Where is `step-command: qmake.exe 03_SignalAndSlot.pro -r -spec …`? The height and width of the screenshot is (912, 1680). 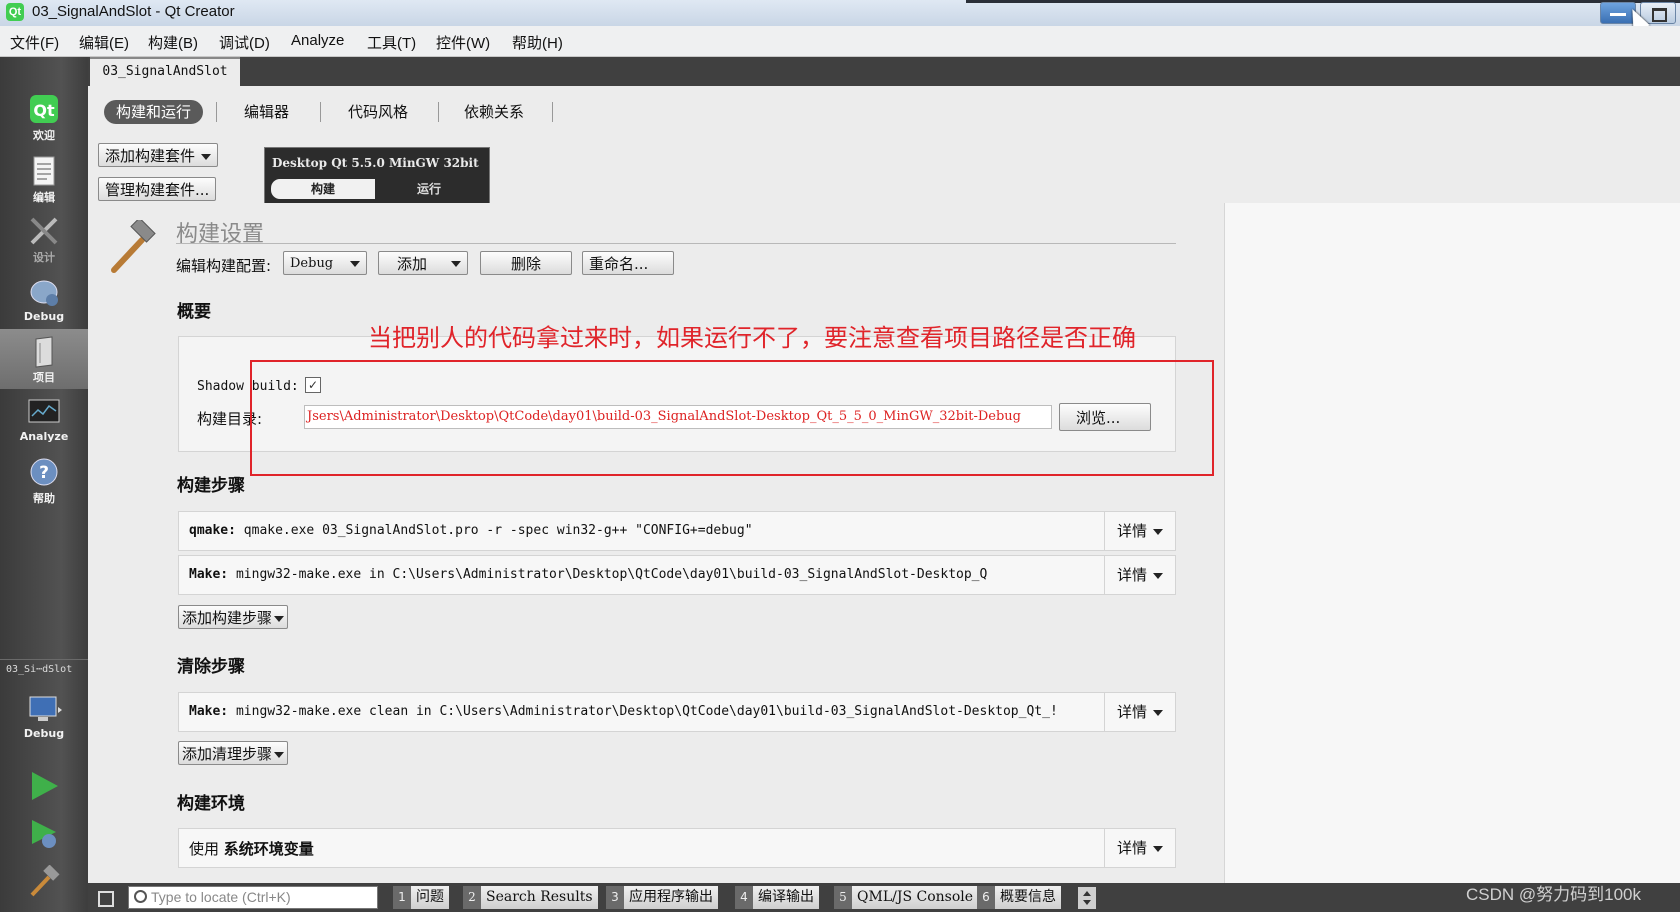 step-command: qmake.exe 03_SignalAndSlot.pro -r -spec … is located at coordinates (498, 530).